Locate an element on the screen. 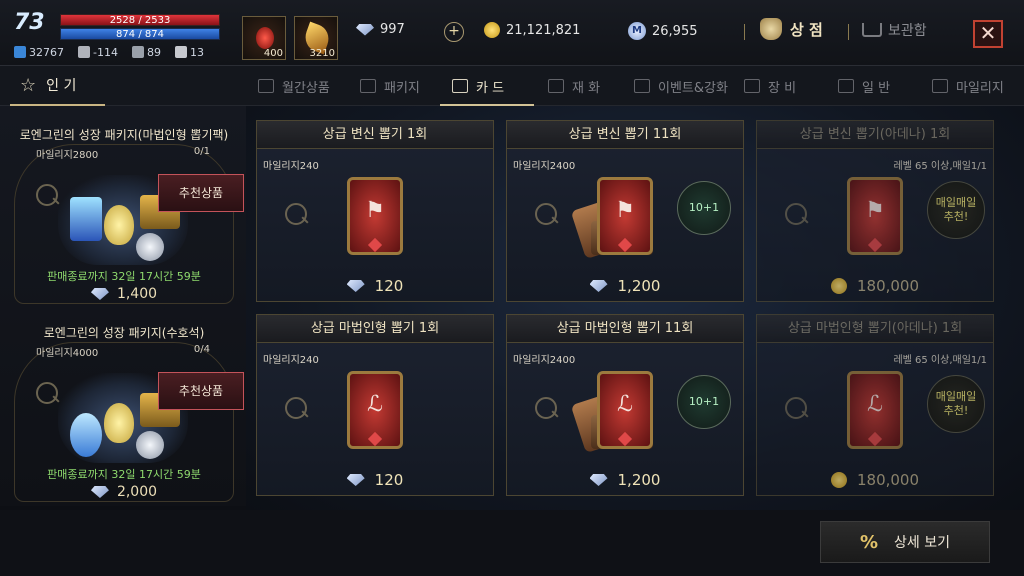 The width and height of the screenshot is (1024, 576). divider is located at coordinates (848, 32).